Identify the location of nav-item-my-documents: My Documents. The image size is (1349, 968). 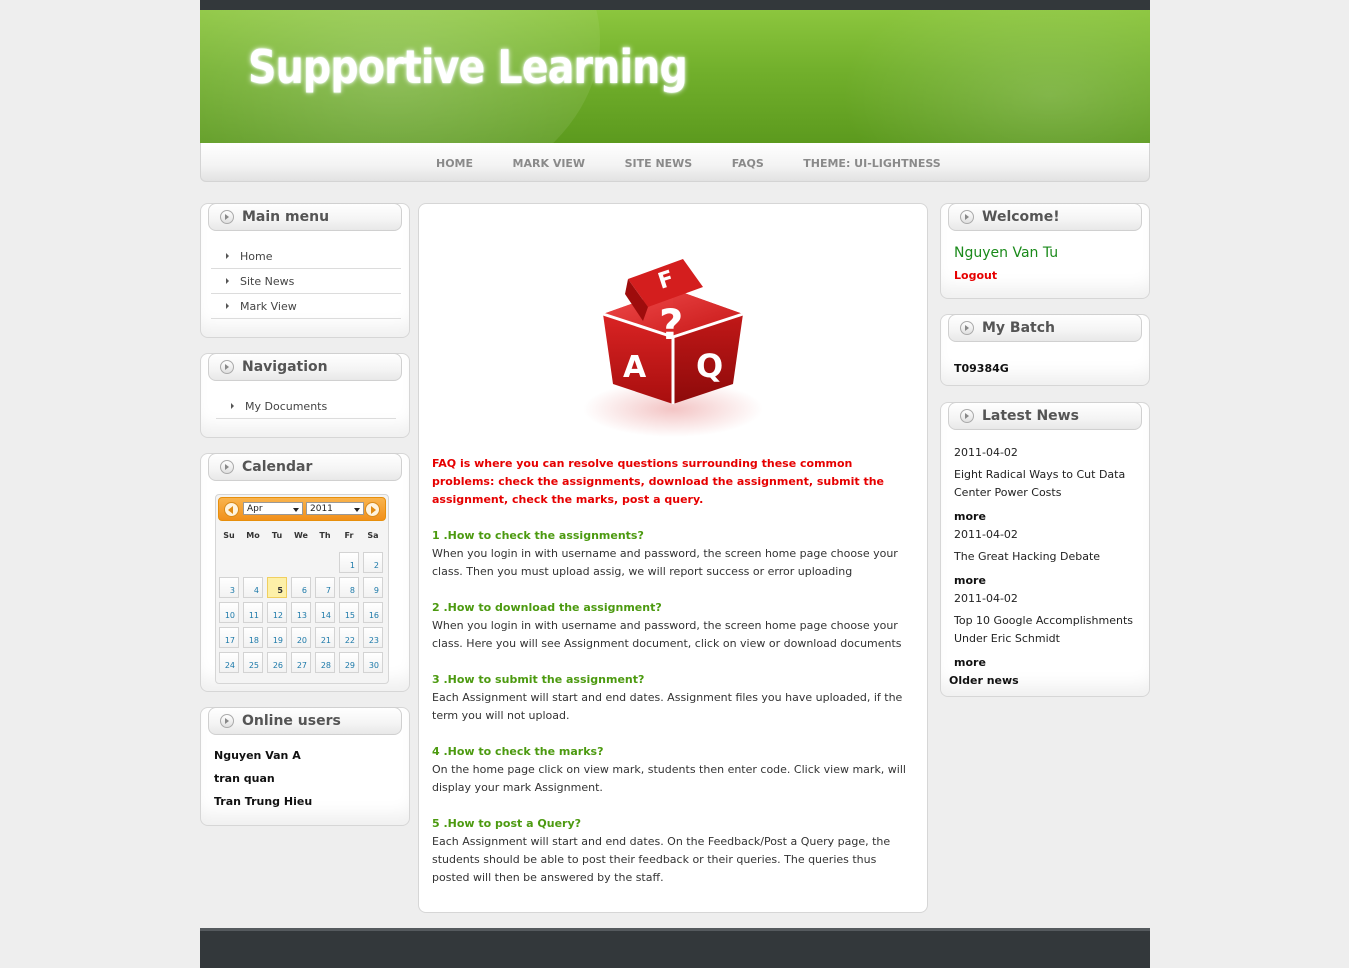
(306, 406).